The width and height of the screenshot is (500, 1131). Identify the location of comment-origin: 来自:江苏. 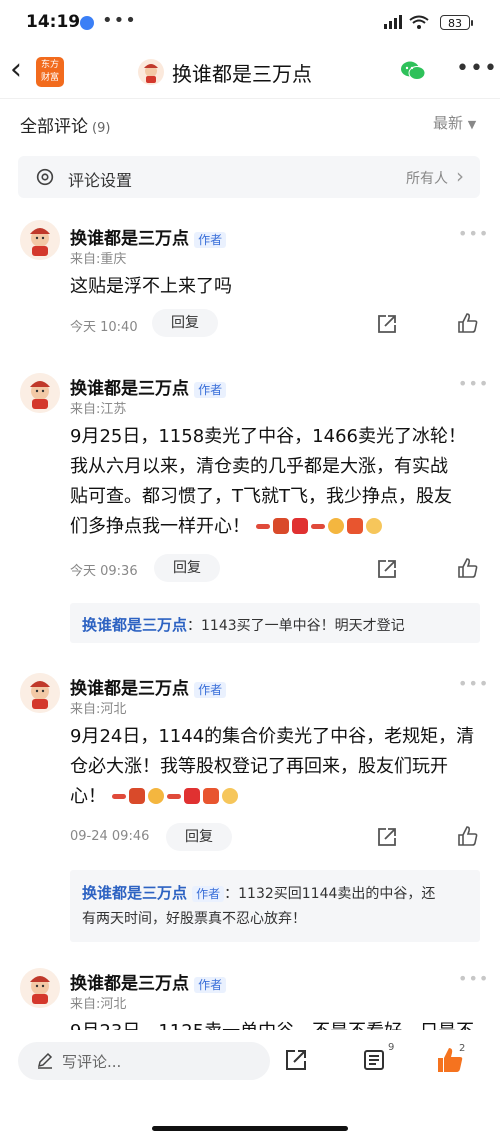
(98, 409).